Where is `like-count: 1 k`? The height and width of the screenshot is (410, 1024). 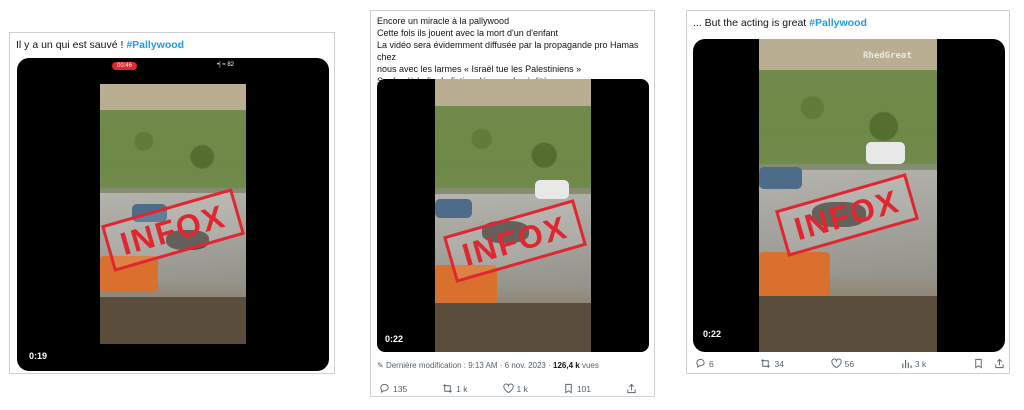 like-count: 1 k is located at coordinates (522, 388).